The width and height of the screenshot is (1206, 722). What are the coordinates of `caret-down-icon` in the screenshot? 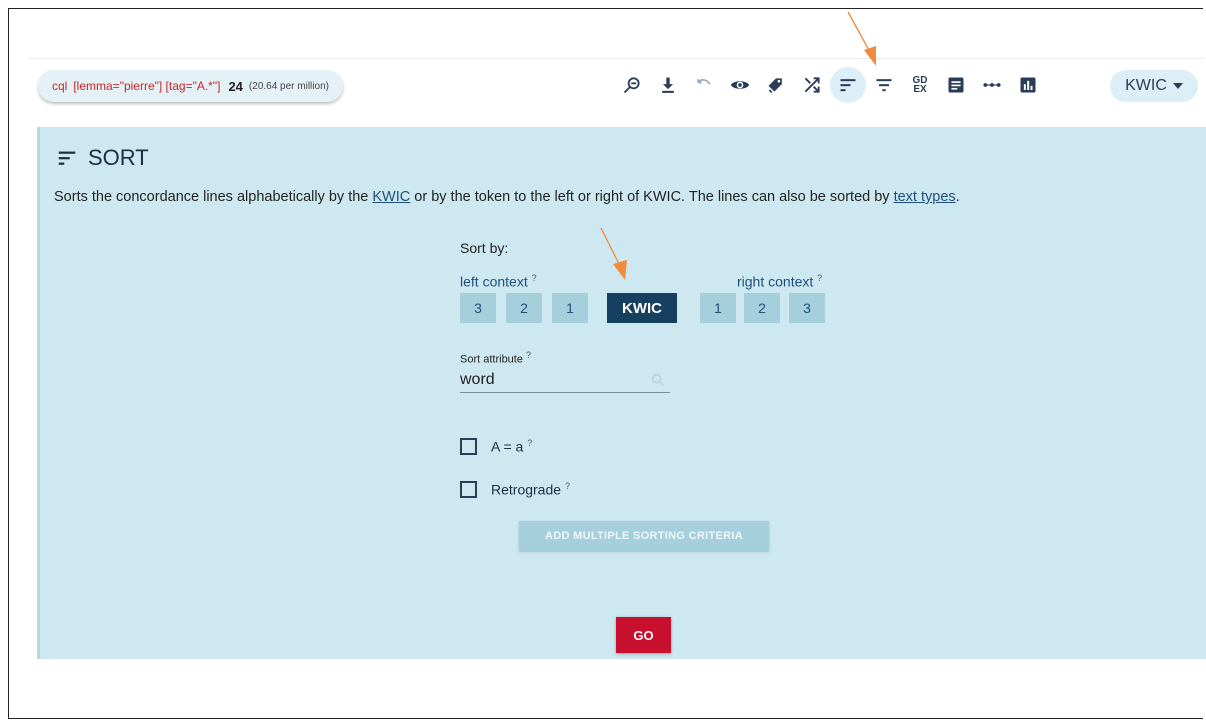 It's located at (1177, 86).